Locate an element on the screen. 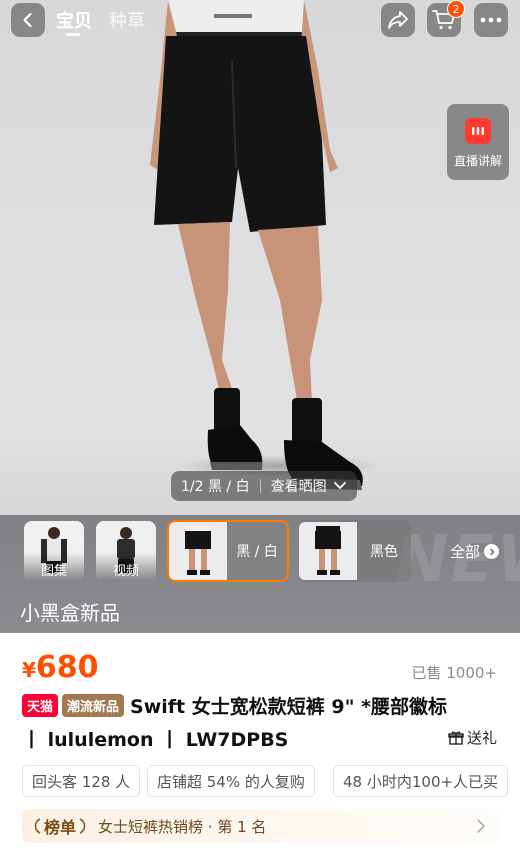 This screenshot has width=520, height=865. gift-icon is located at coordinates (456, 738).